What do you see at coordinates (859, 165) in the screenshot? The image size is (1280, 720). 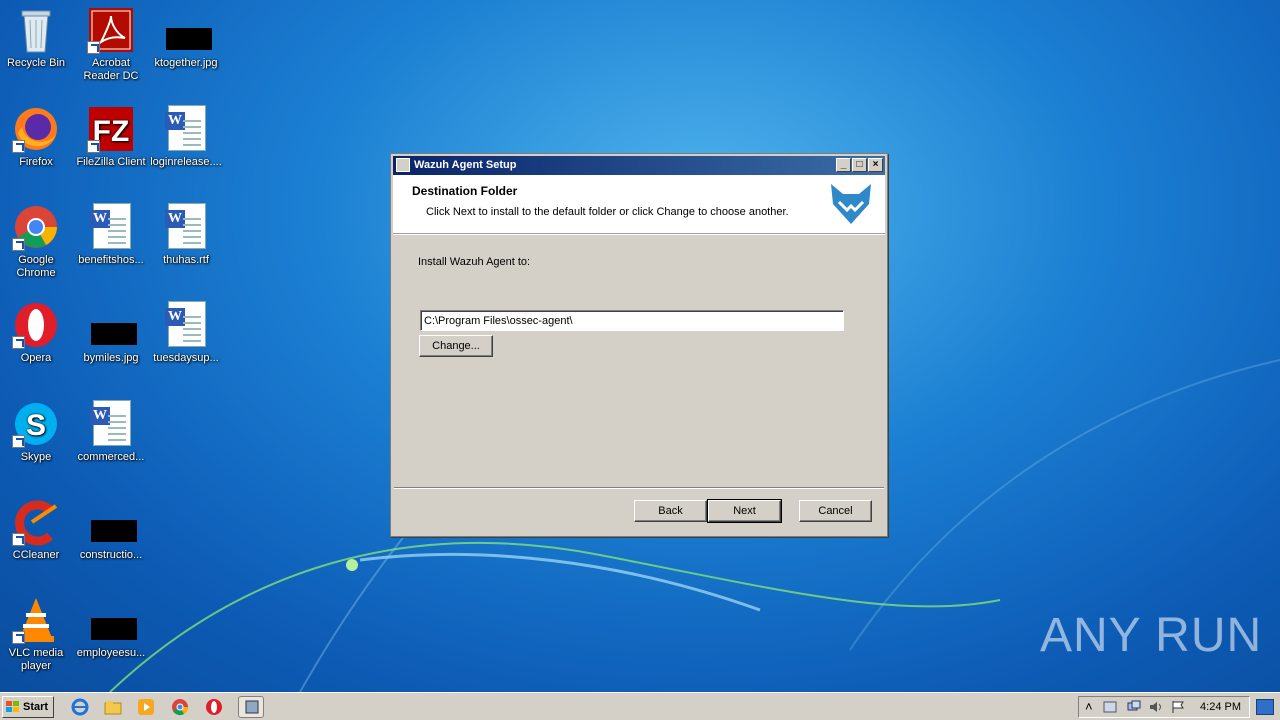 I see `maximize-button: □` at bounding box center [859, 165].